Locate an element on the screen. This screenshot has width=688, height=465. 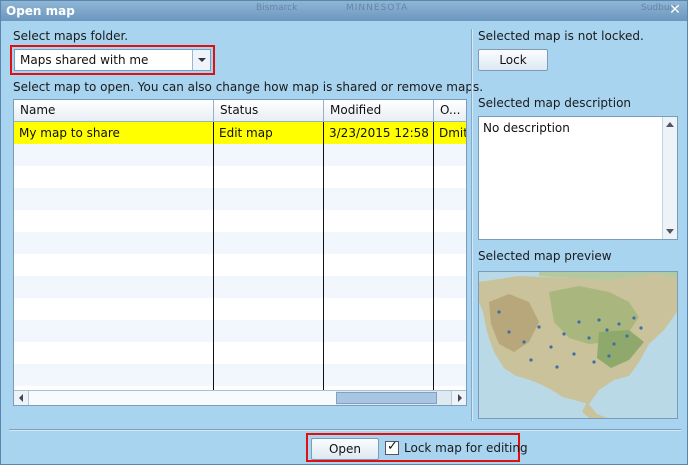
map-bg-label: Bismarck is located at coordinates (277, 8).